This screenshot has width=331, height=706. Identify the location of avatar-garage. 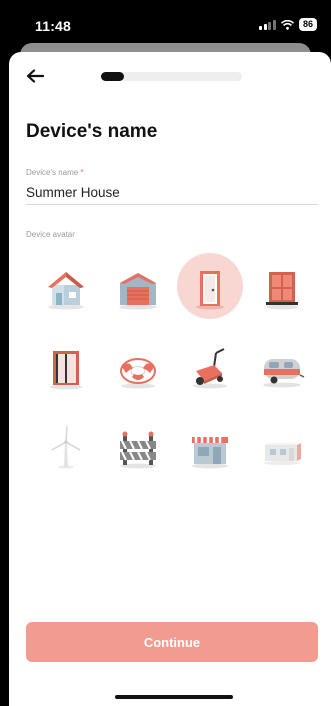
(138, 291).